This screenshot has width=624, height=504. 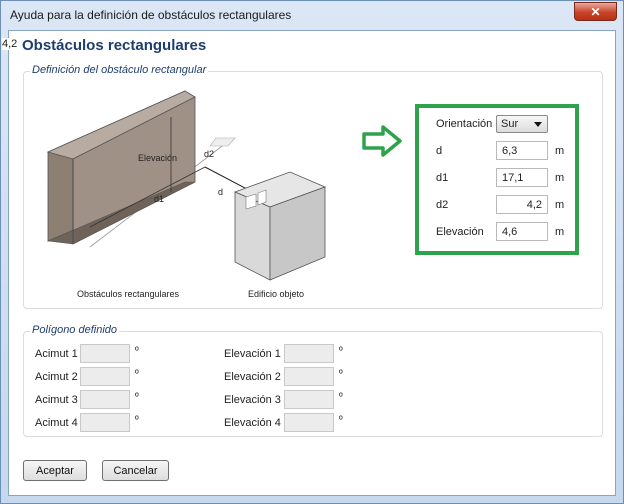 What do you see at coordinates (158, 158) in the screenshot?
I see `diagram-label-elevacion: Elevación` at bounding box center [158, 158].